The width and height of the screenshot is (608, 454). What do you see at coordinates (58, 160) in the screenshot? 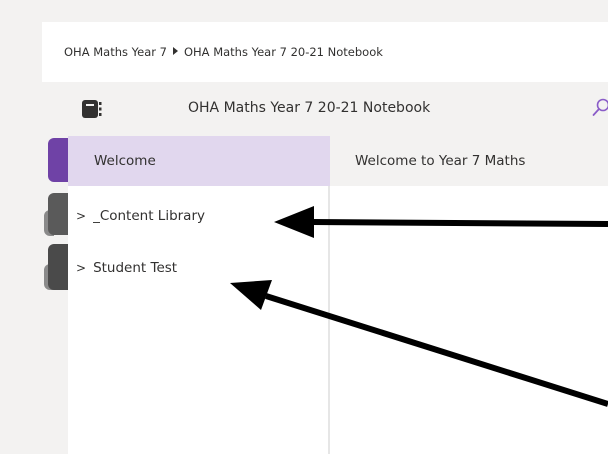
I see `section-tab-welcome` at bounding box center [58, 160].